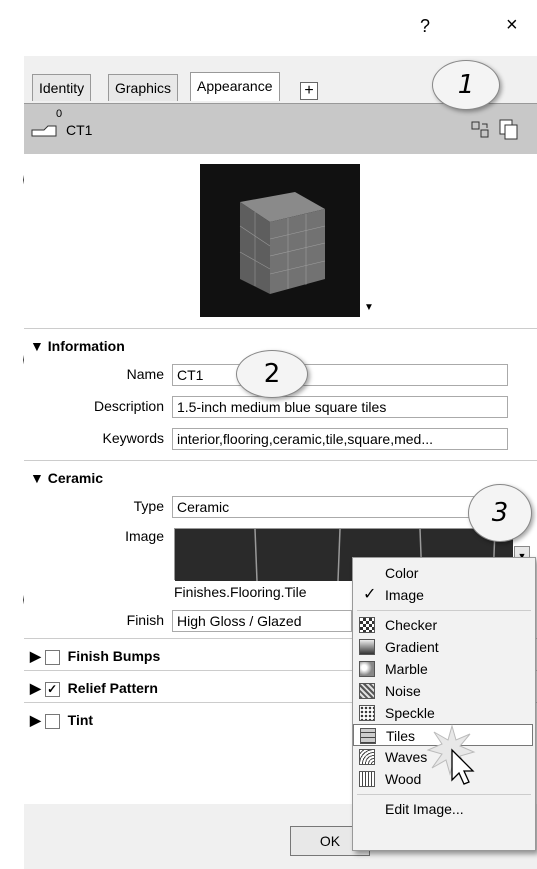 Image resolution: width=537 pixels, height=869 pixels. Describe the element at coordinates (367, 757) in the screenshot. I see `waves-icon` at that location.